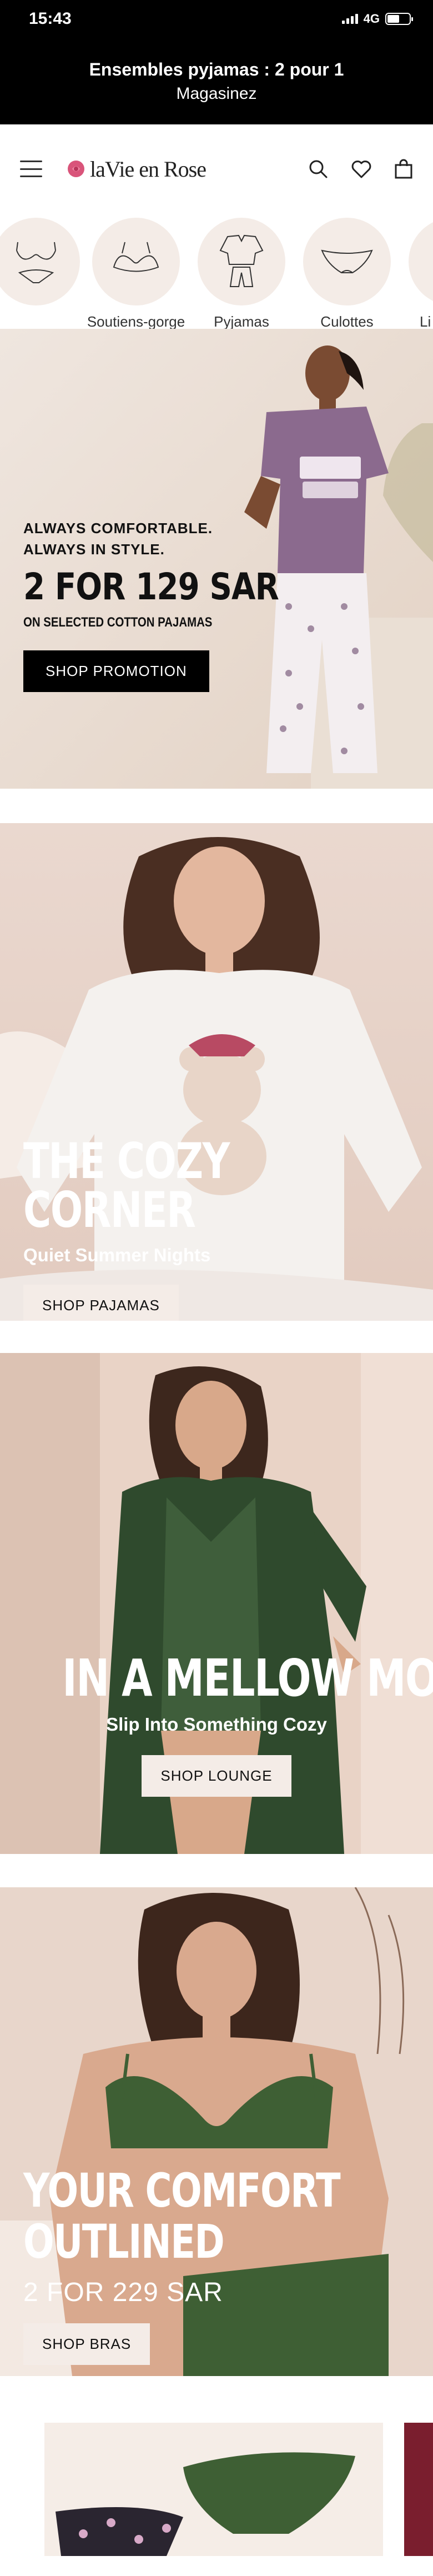  I want to click on hero2-headline: THE COZY CORNER, so click(126, 1186).